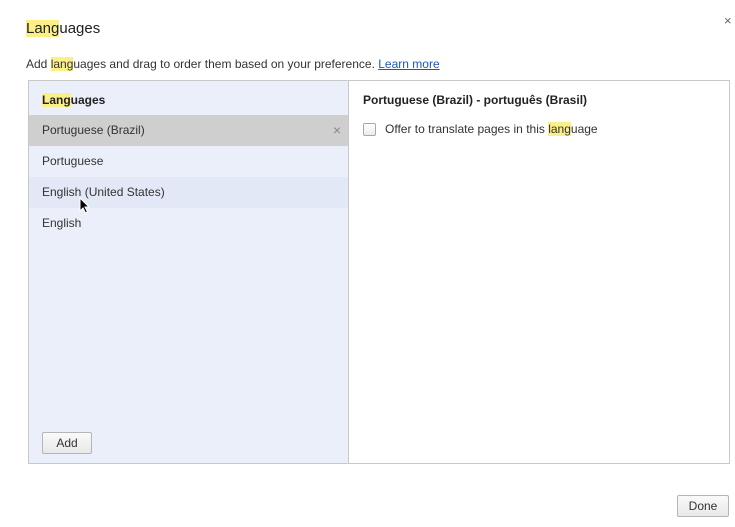 The height and width of the screenshot is (527, 735). I want to click on language-item-portuguese-brazil: Portuguese (Brazil) ×, so click(188, 130).